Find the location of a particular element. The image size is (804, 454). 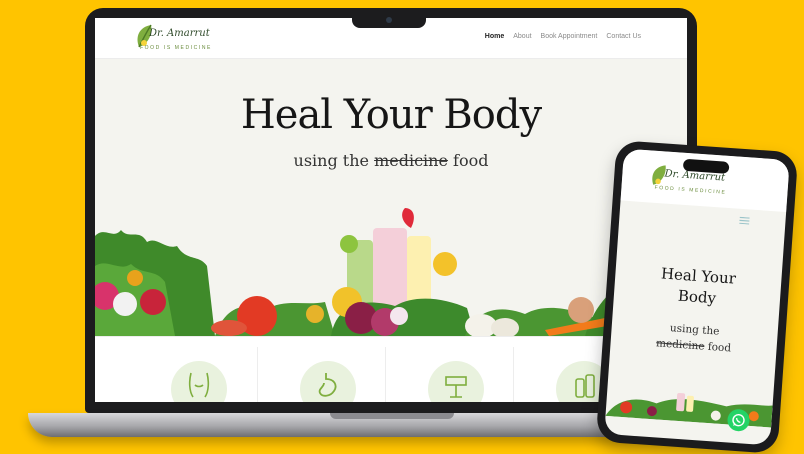

hamburger-menu-icon is located at coordinates (744, 220).